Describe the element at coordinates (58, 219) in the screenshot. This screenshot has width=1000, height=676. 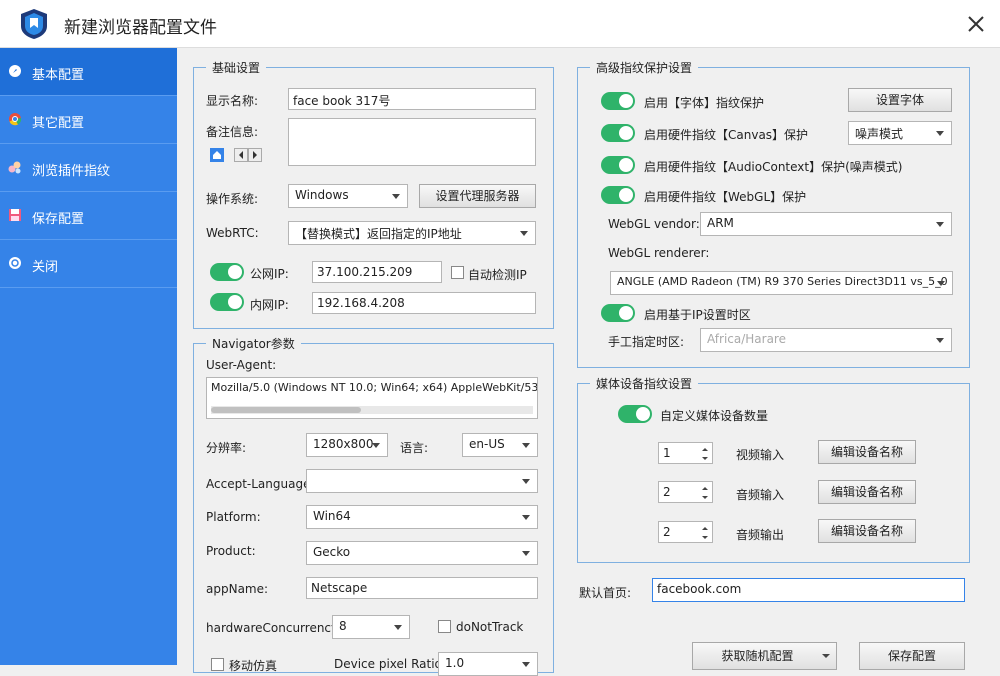
I see `sidebar-item-label: 保存配置` at that location.